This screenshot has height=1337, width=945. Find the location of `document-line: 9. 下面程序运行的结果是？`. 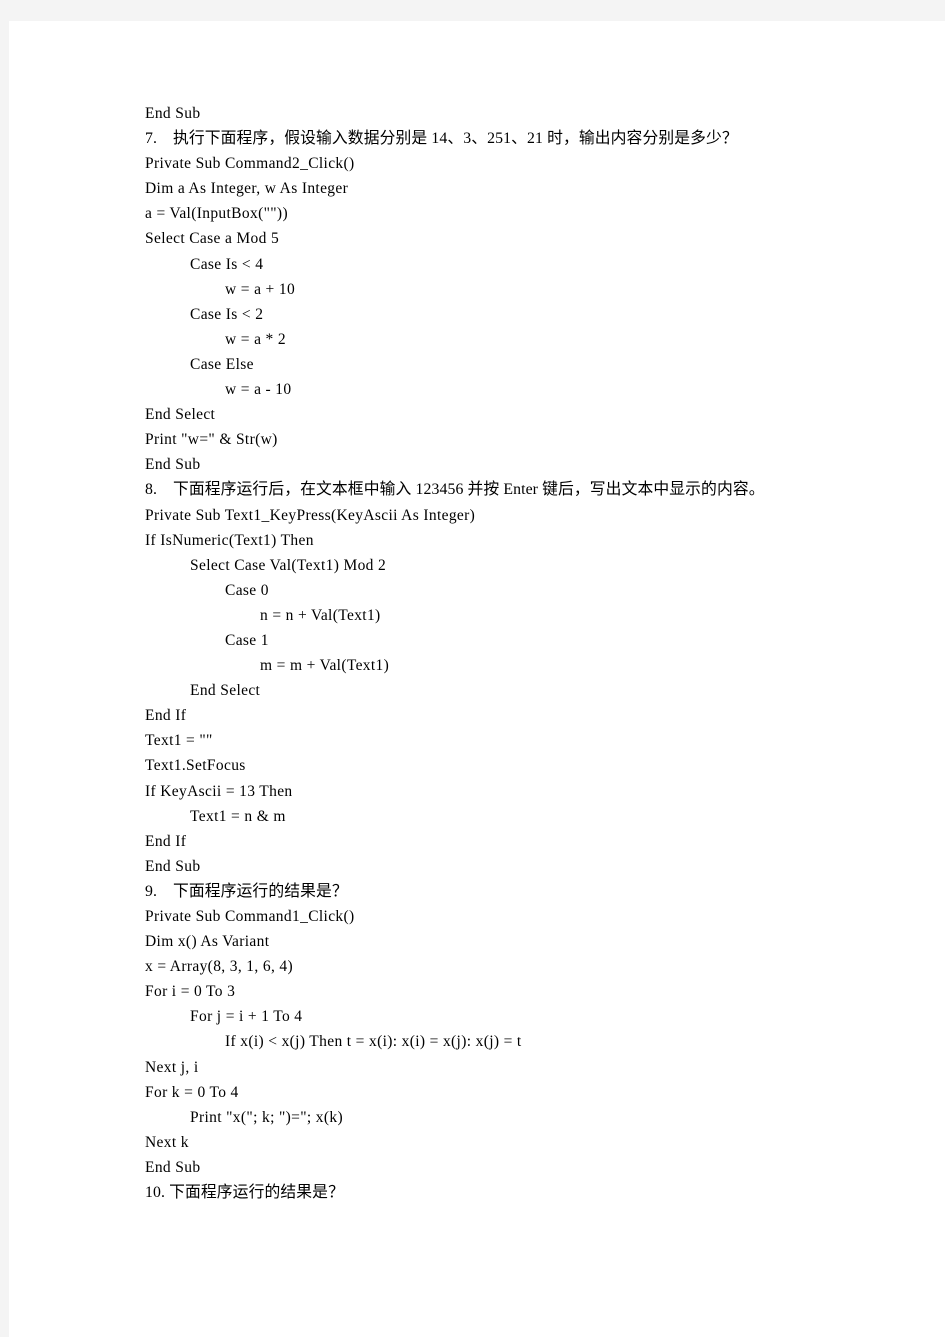

document-line: 9. 下面程序运行的结果是？ is located at coordinates (246, 891).